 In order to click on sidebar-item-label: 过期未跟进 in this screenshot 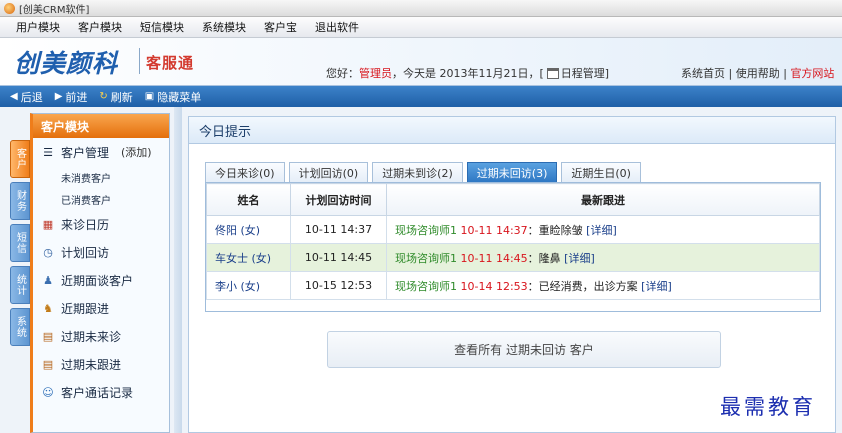, I will do `click(91, 364)`.